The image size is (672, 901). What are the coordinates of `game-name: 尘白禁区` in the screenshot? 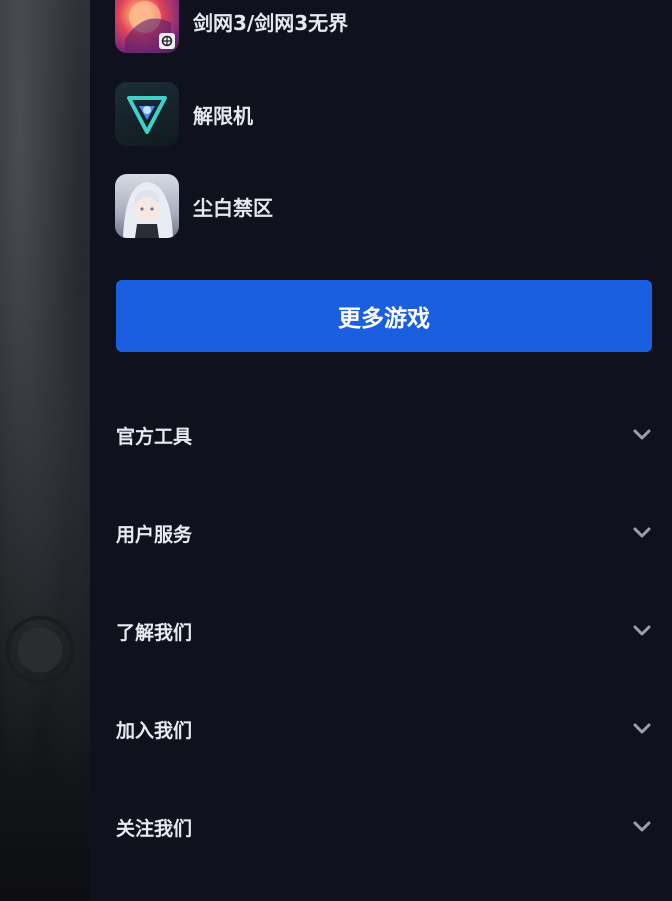 It's located at (233, 207).